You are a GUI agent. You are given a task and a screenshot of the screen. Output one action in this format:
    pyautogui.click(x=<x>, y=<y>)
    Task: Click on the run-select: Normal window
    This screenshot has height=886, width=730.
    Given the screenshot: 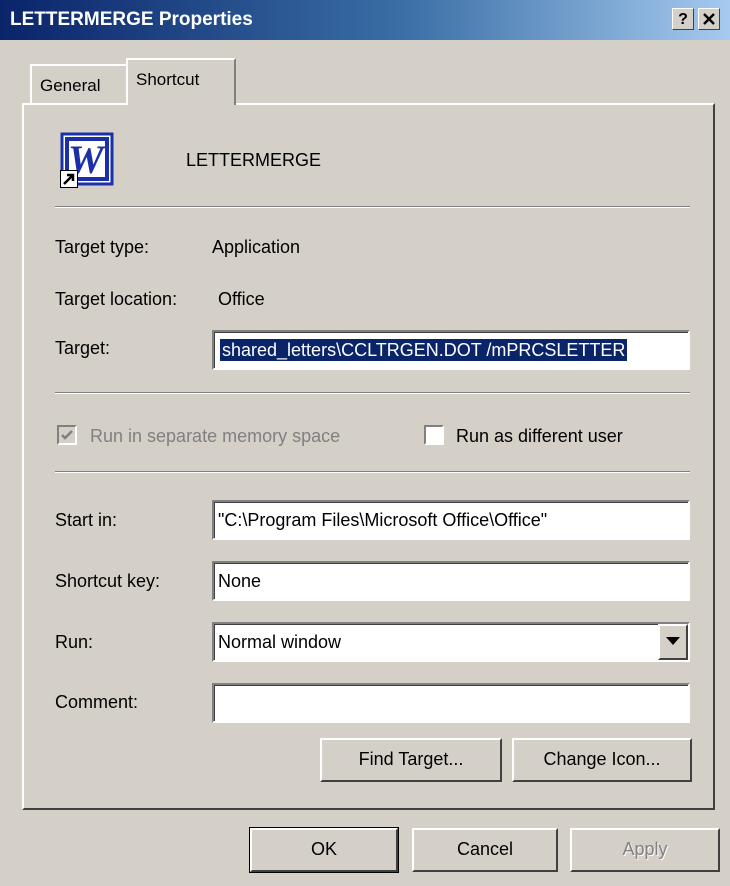 What is the action you would take?
    pyautogui.click(x=451, y=642)
    